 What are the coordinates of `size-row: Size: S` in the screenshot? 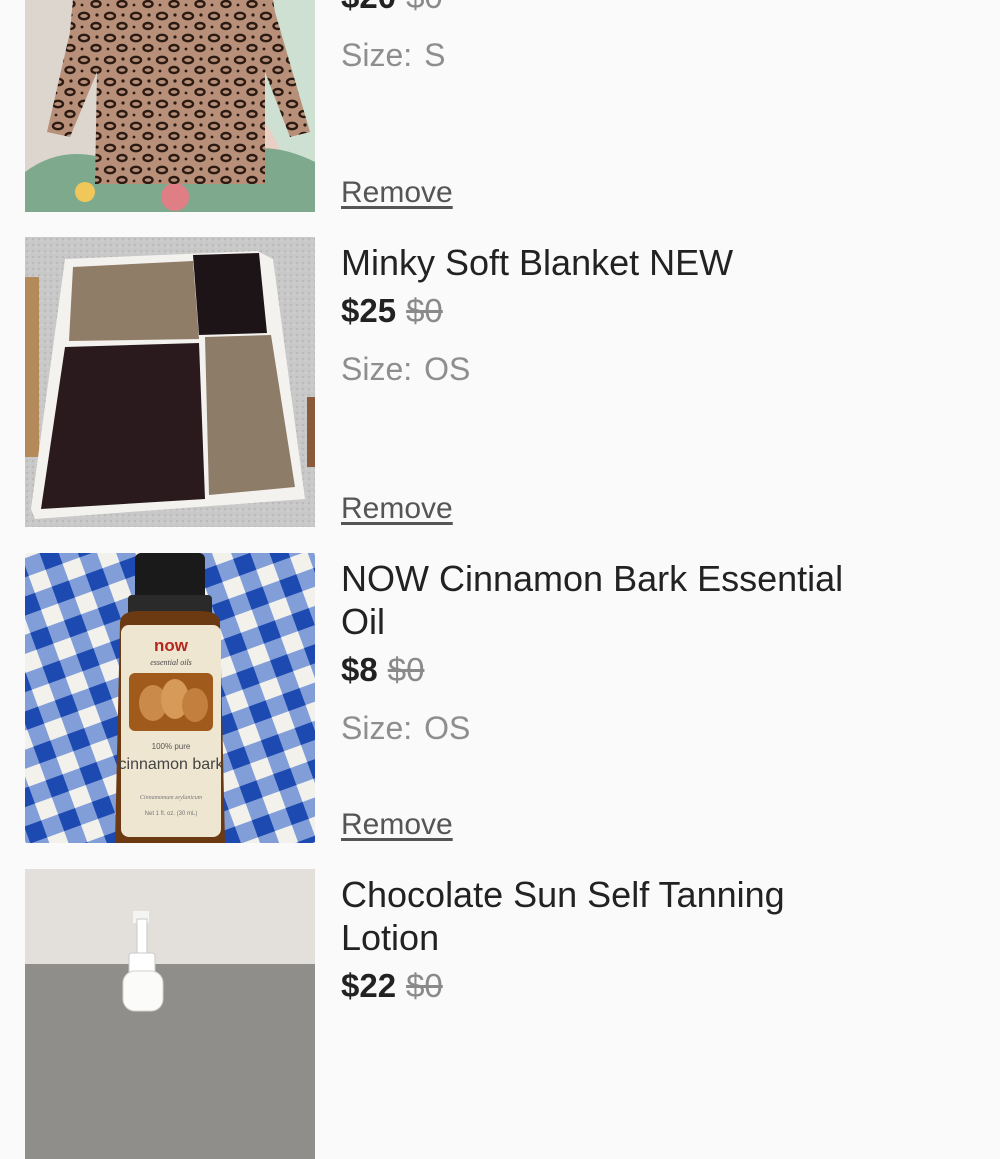 It's located at (611, 55).